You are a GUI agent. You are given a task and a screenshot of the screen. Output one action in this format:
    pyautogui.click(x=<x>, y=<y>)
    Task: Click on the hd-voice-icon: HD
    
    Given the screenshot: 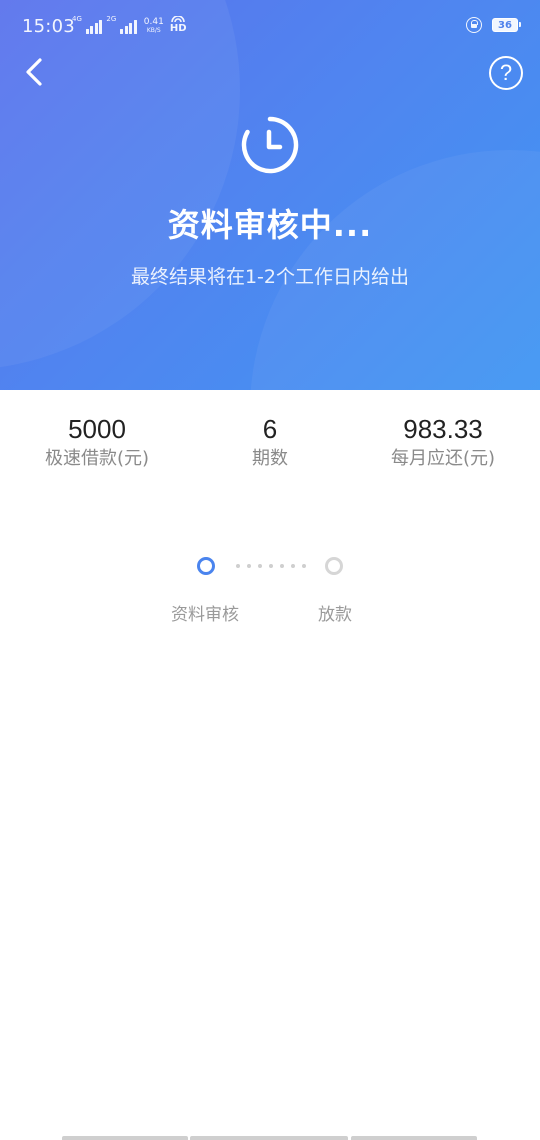 What is the action you would take?
    pyautogui.click(x=178, y=25)
    